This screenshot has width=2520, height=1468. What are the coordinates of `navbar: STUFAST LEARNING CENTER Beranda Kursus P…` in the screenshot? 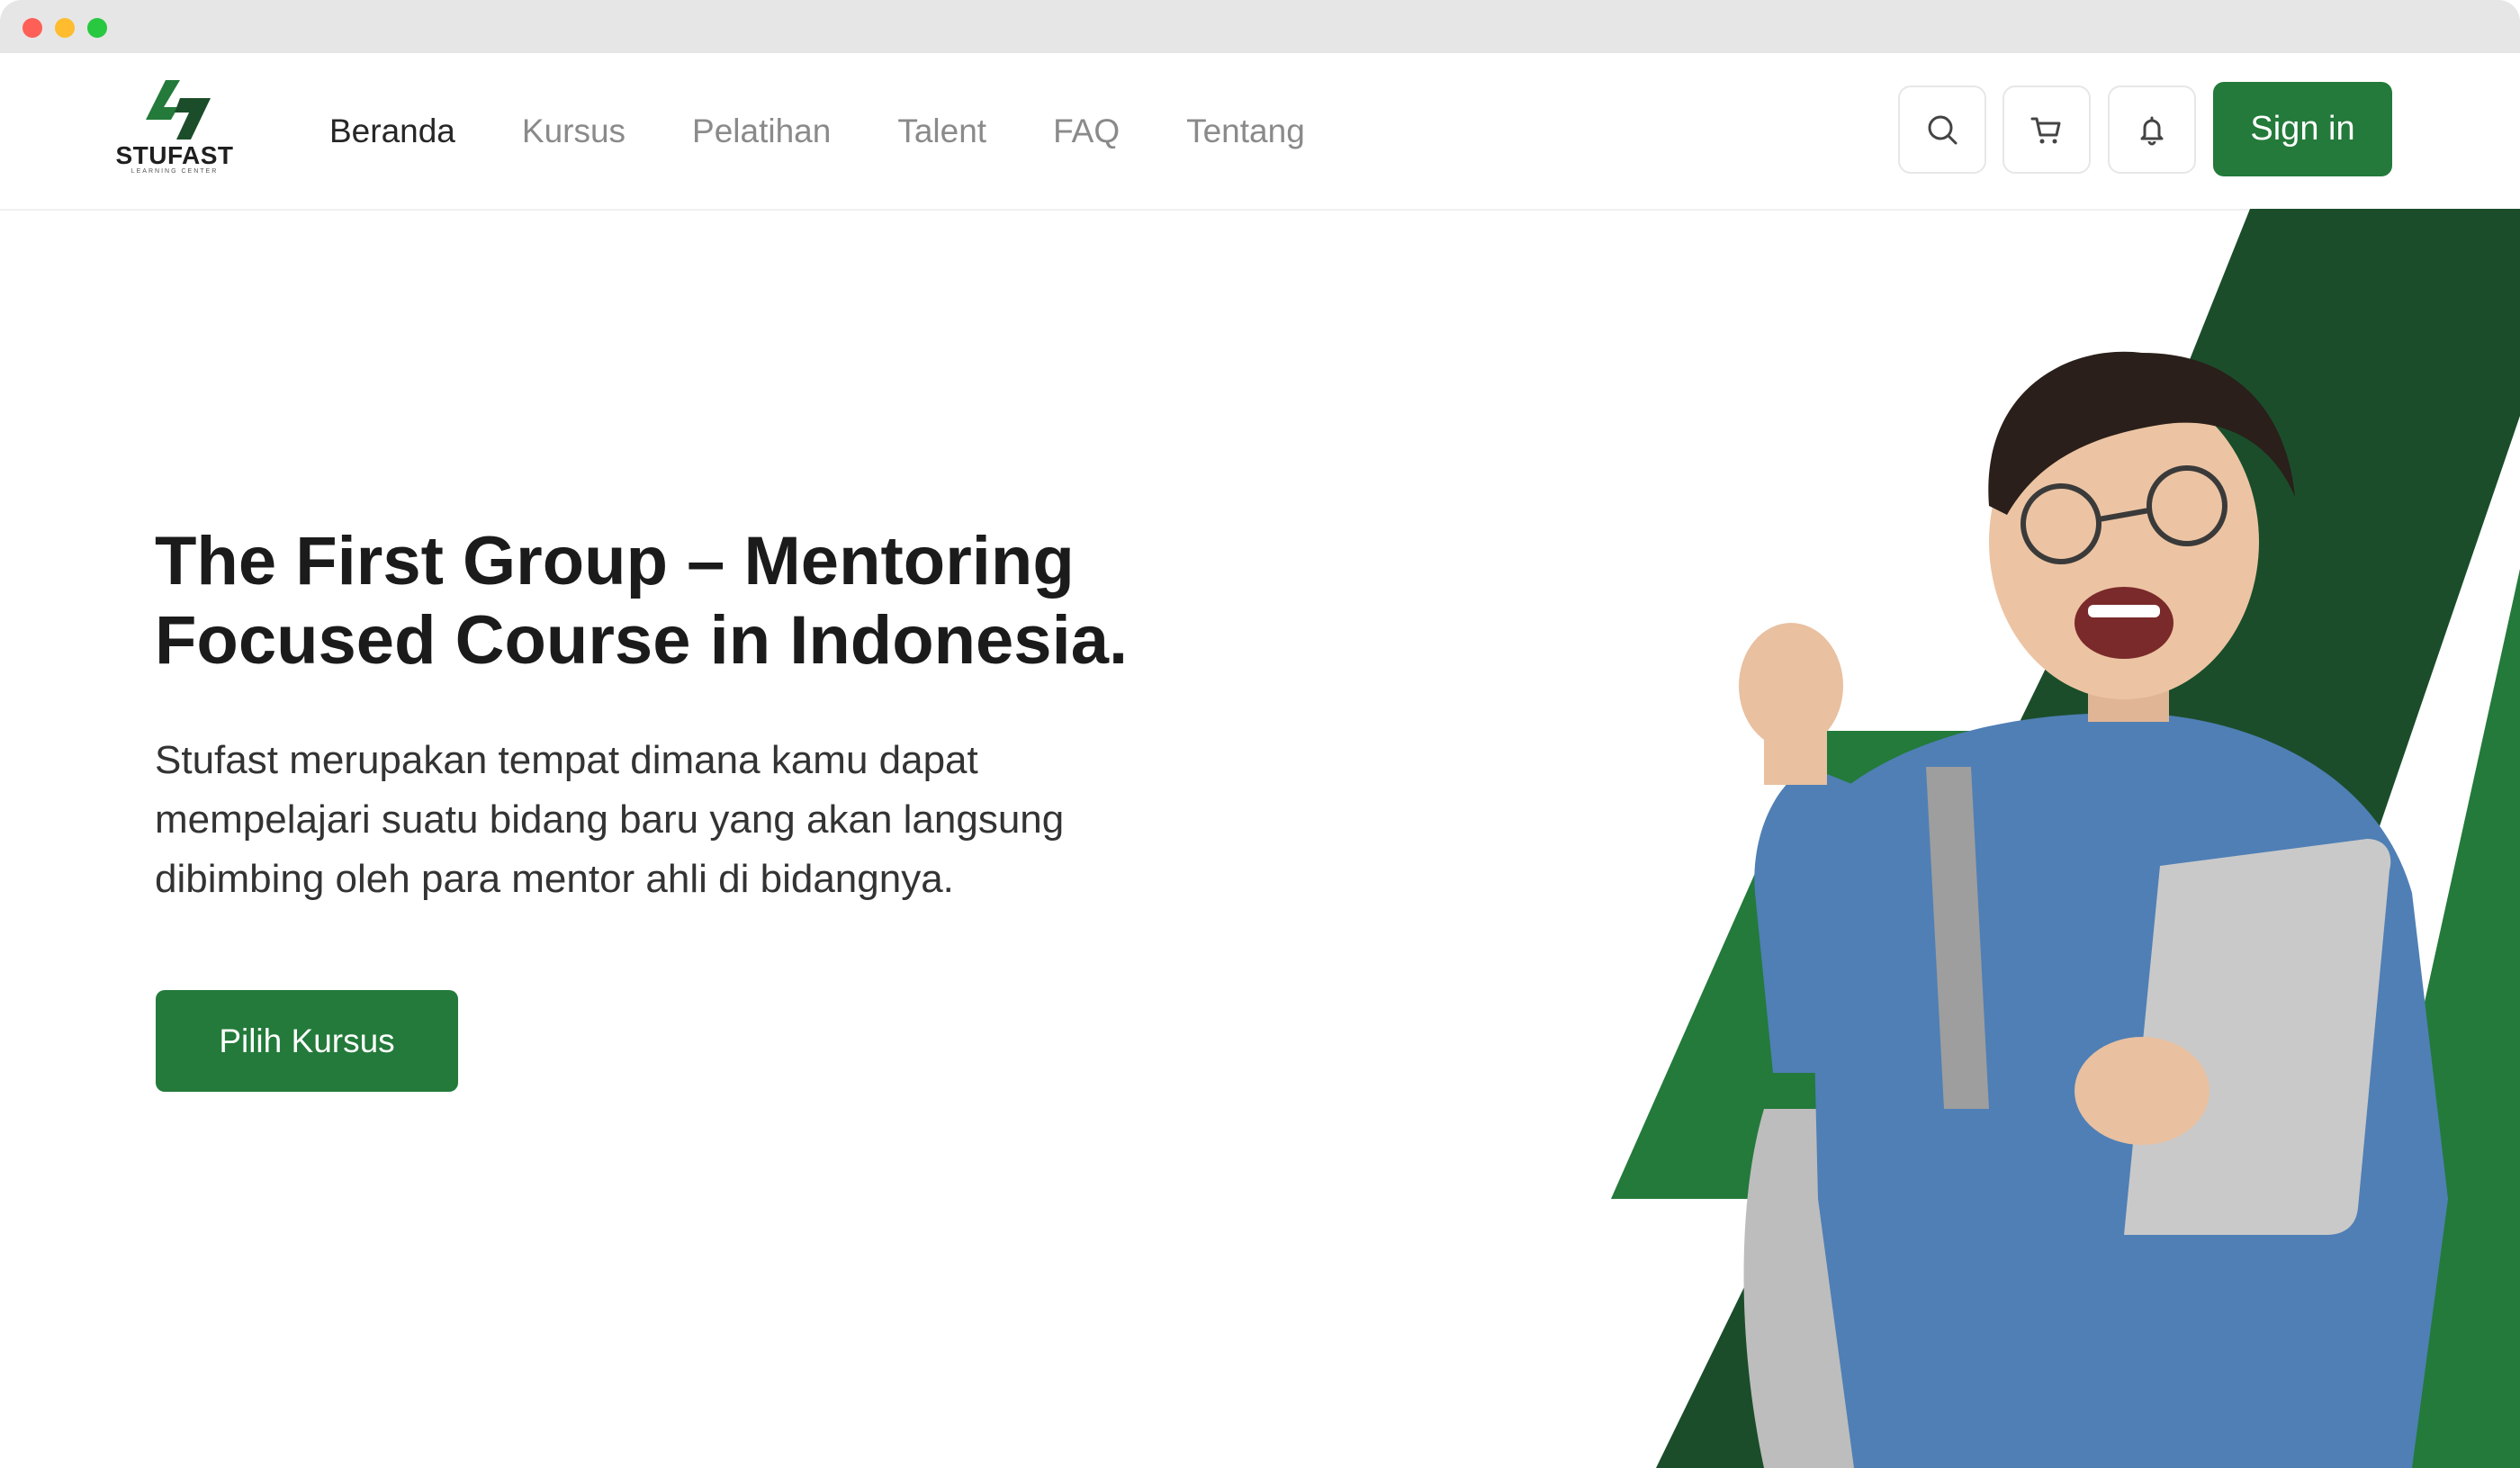 It's located at (1260, 132).